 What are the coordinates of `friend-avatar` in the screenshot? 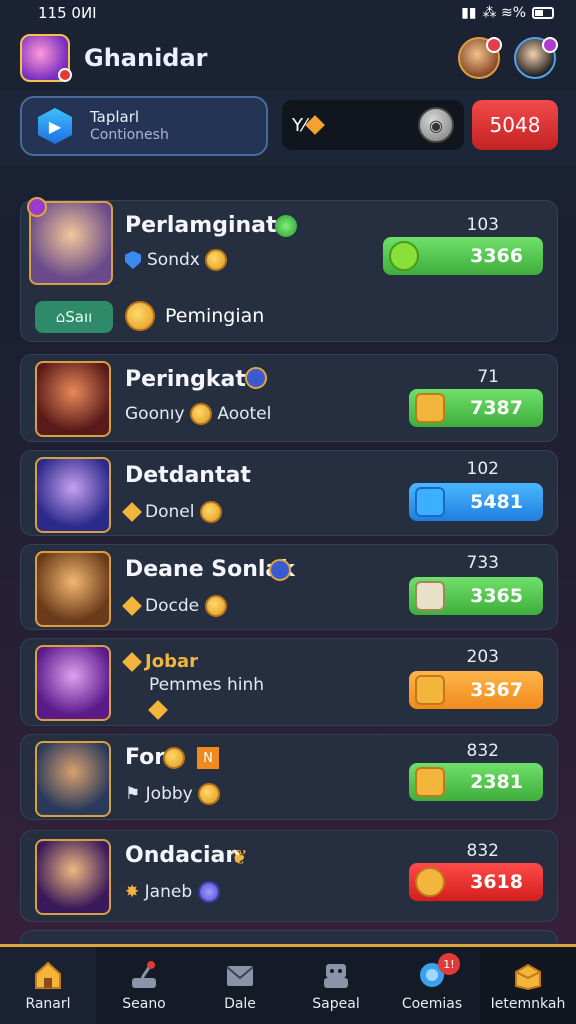 It's located at (480, 58).